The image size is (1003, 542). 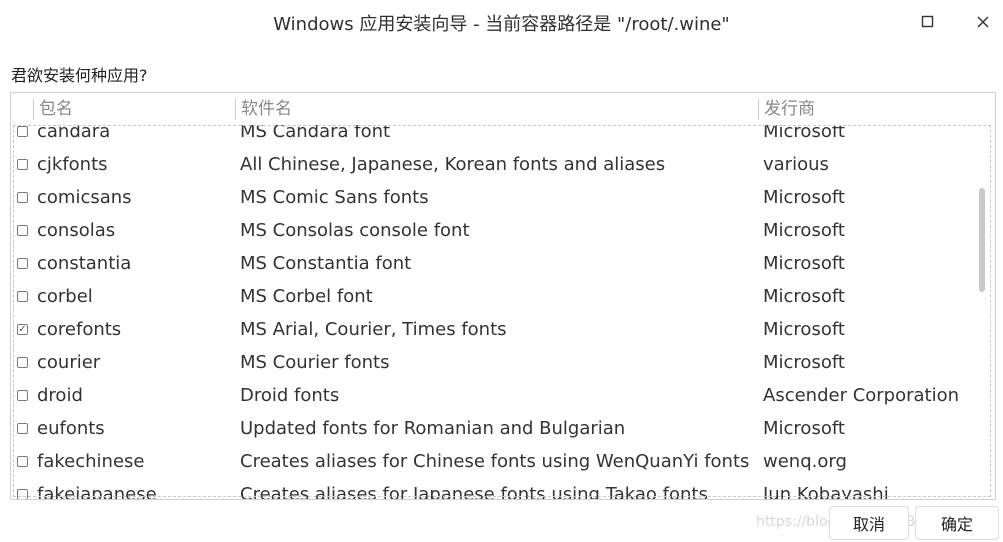 I want to click on table-header: 包名 软件名 发行商, so click(x=503, y=109).